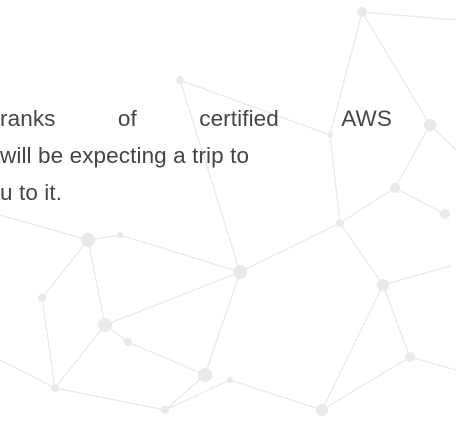 This screenshot has width=456, height=433. I want to click on word: ranks, so click(28, 118).